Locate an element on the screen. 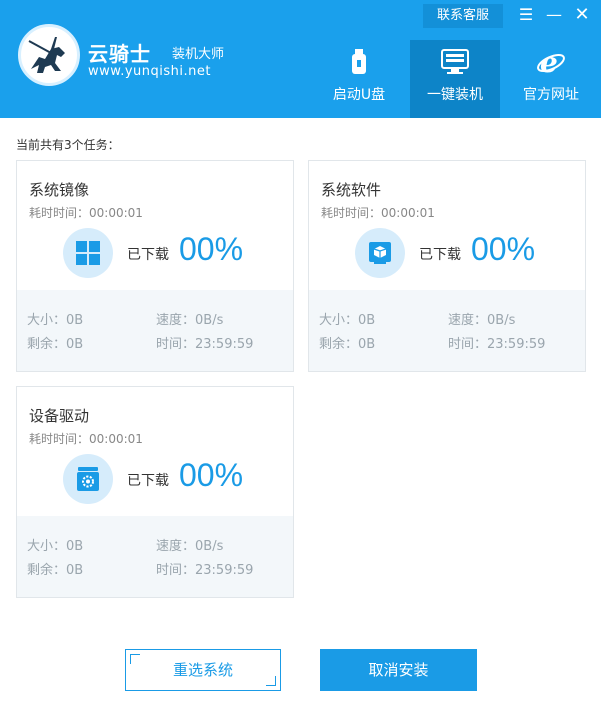 This screenshot has width=601, height=722. ie-icon: e is located at coordinates (551, 62).